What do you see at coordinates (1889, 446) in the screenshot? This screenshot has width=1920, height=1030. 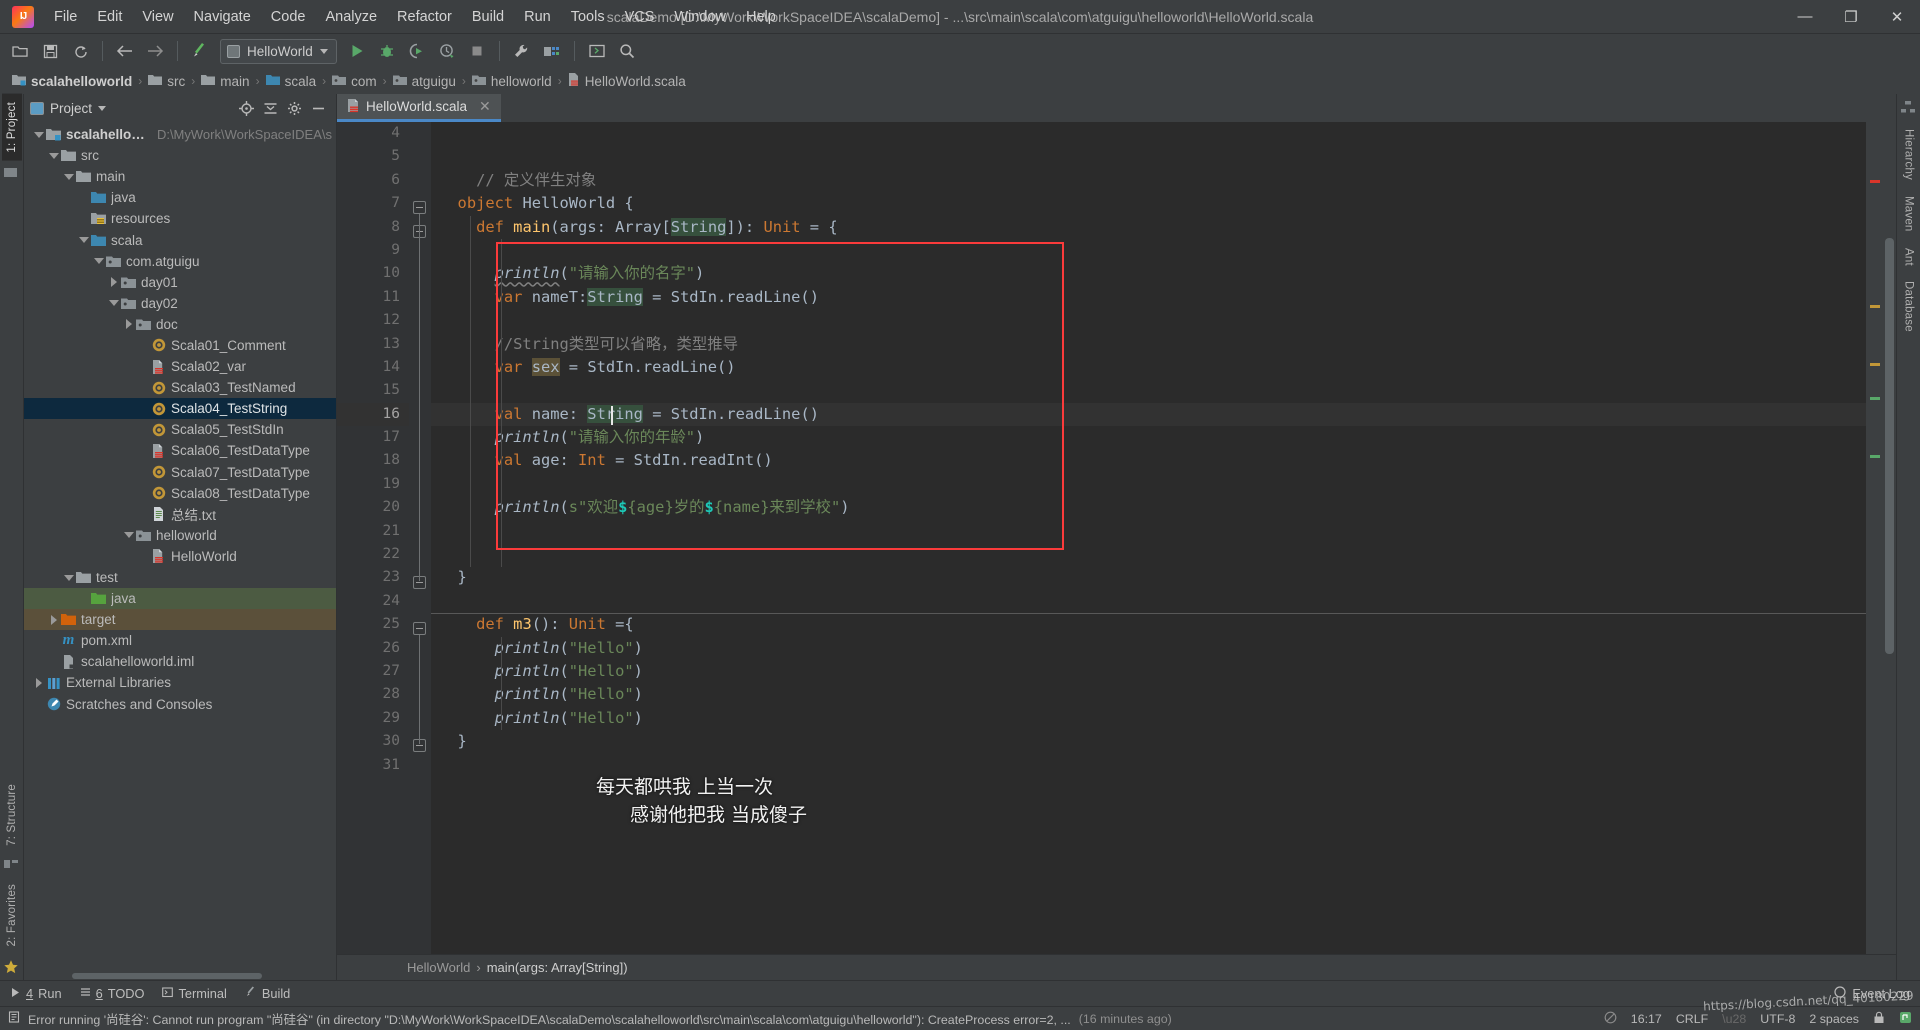 I see `scrollbar-thumb` at bounding box center [1889, 446].